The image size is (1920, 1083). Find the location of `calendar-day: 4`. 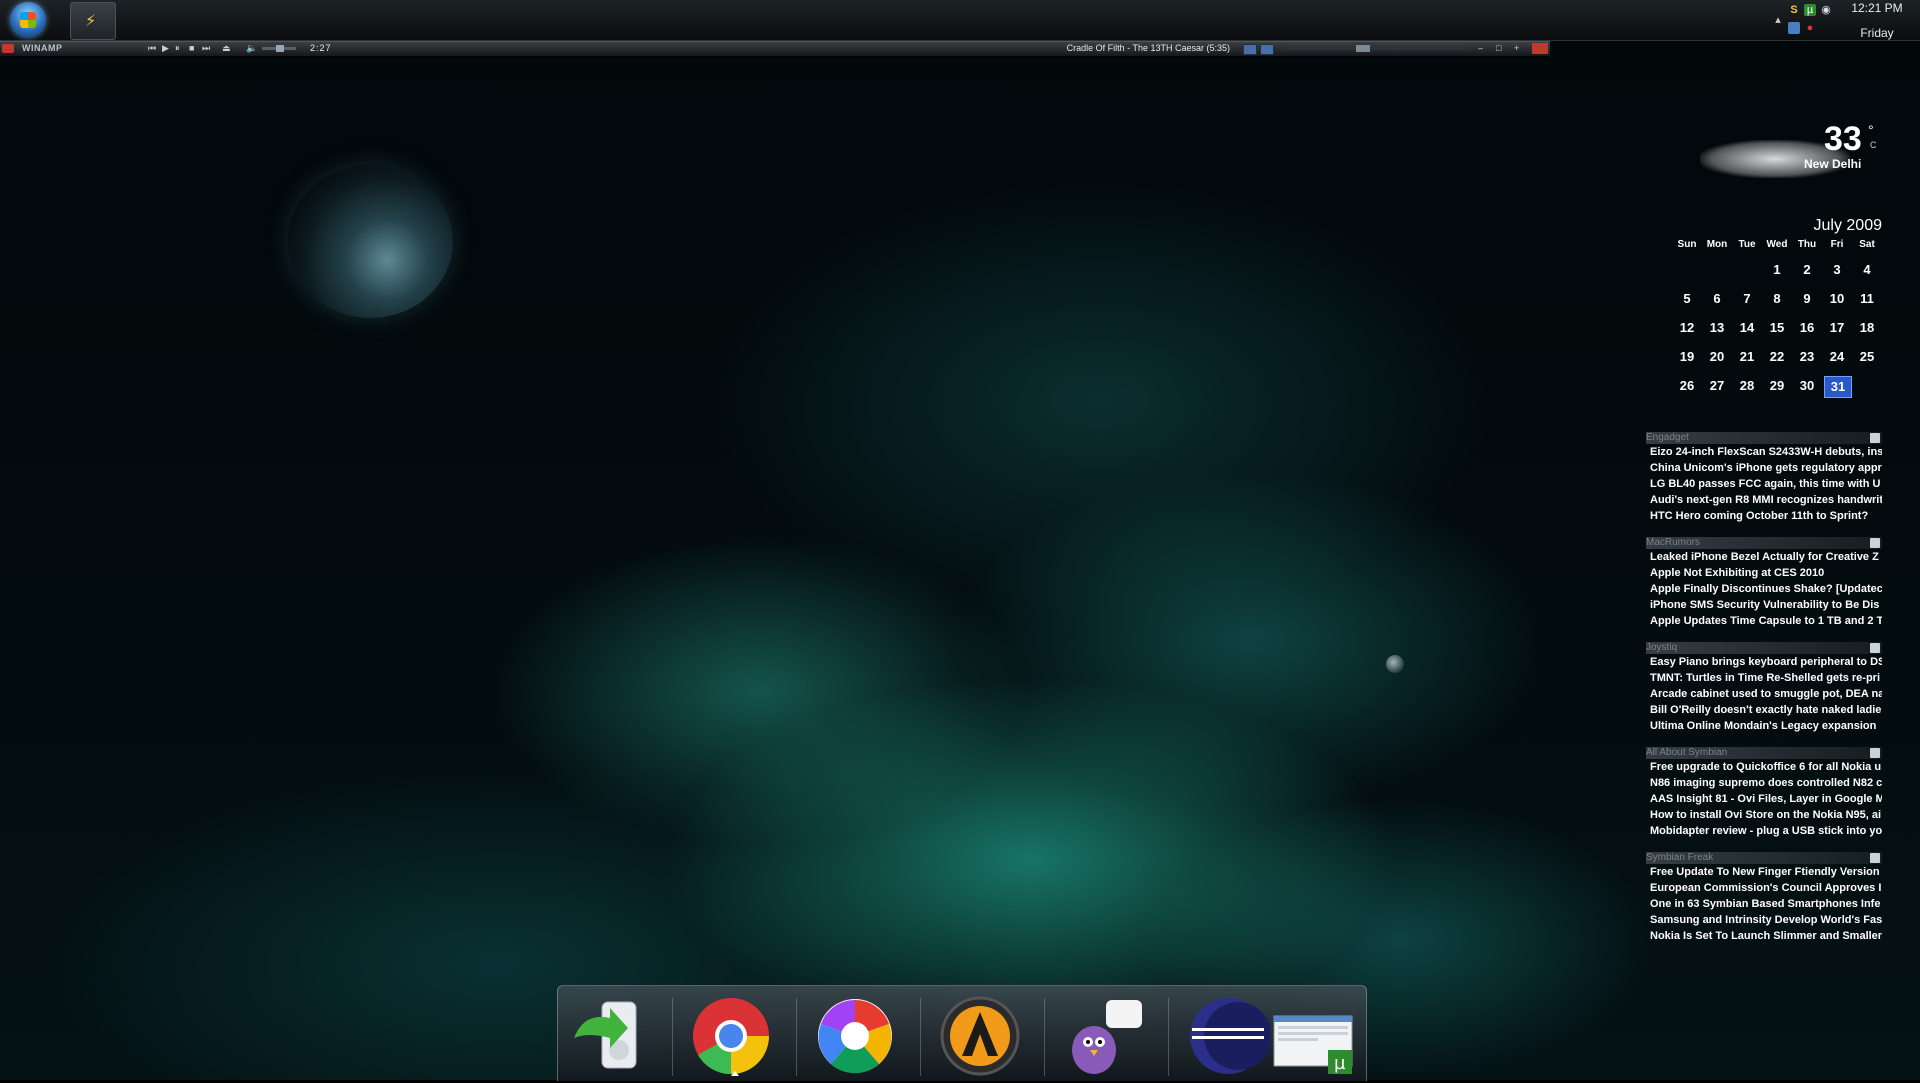

calendar-day: 4 is located at coordinates (1867, 270).